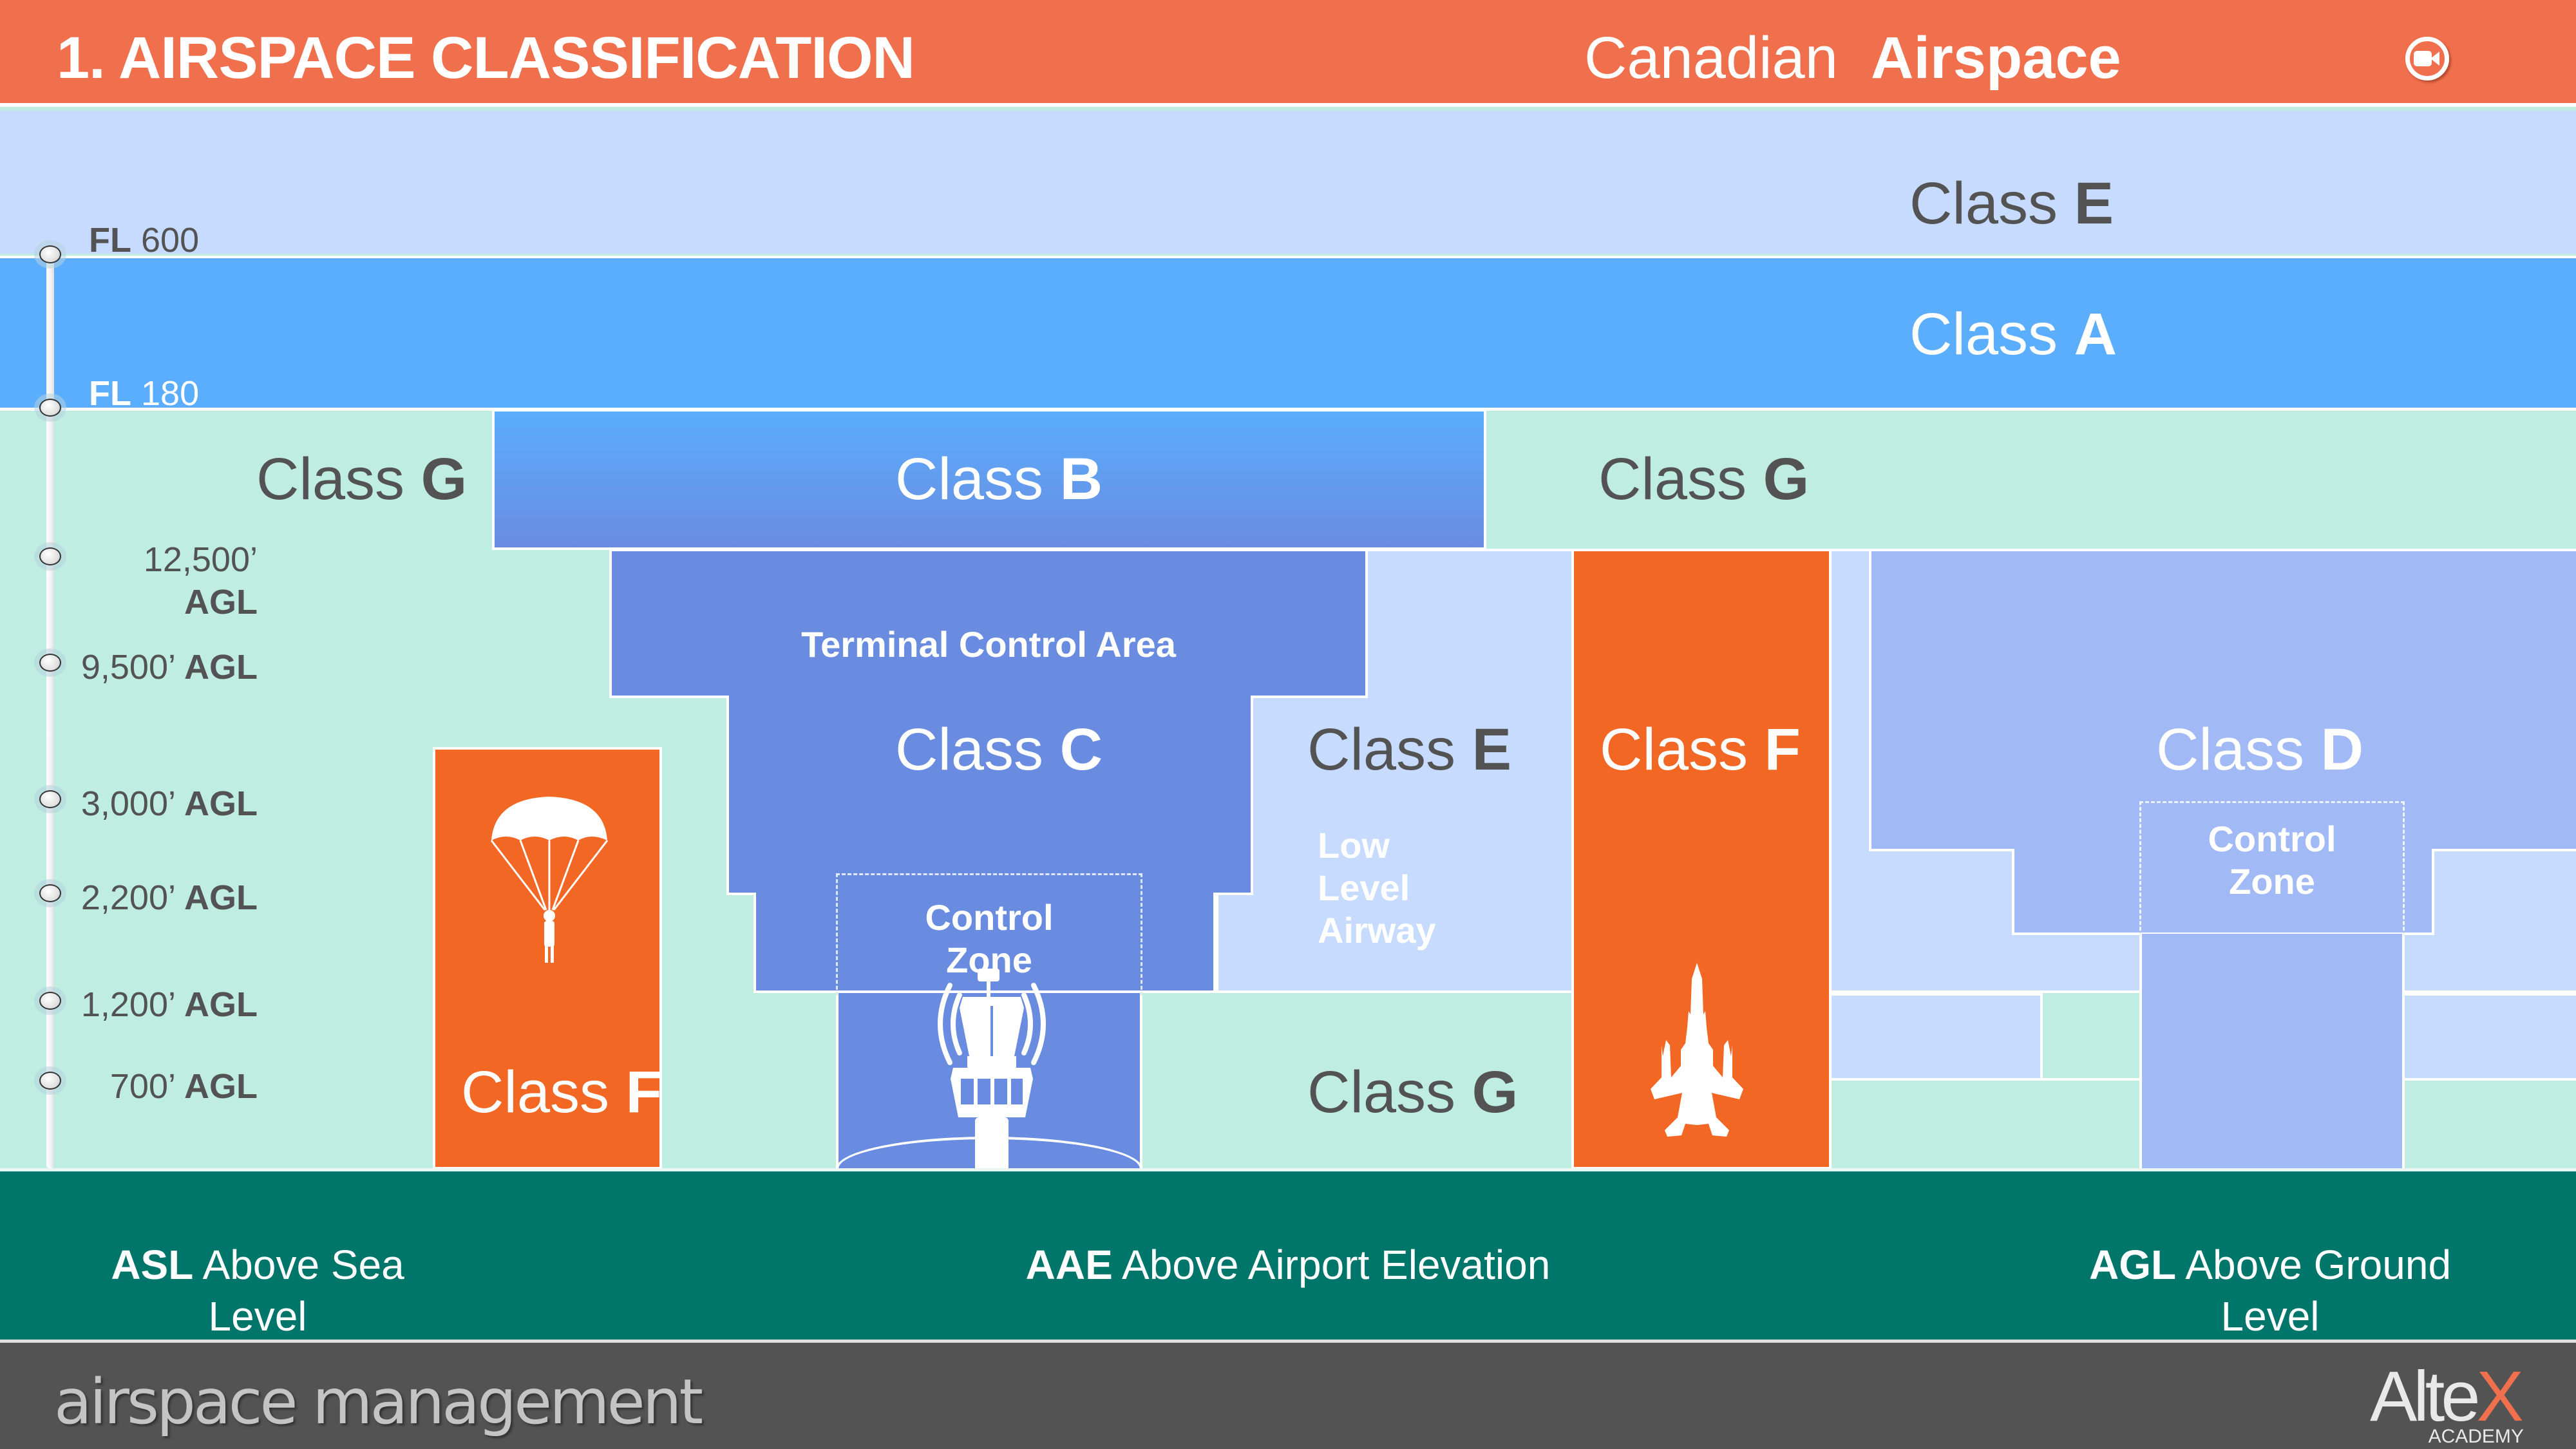  Describe the element at coordinates (992, 1070) in the screenshot. I see `control-tower-icon` at that location.